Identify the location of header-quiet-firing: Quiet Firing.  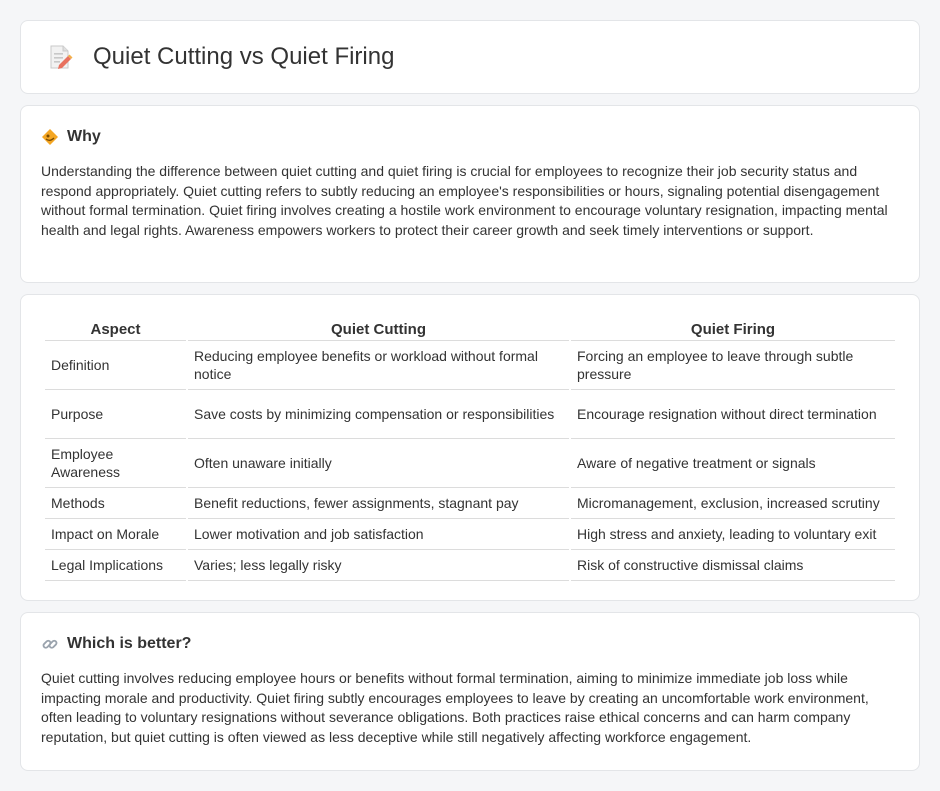
(733, 329).